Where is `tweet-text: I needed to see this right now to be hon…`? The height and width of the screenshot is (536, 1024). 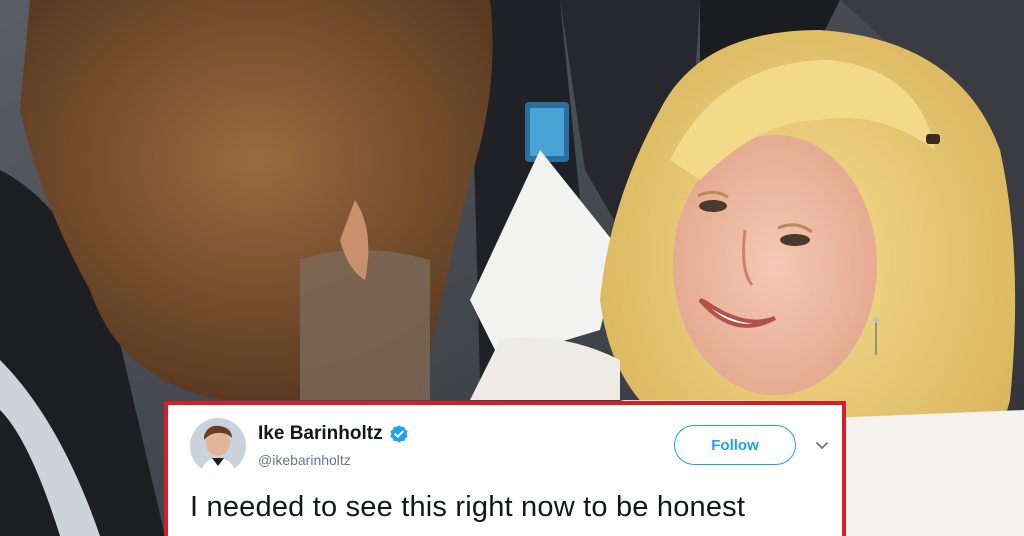 tweet-text: I needed to see this right now to be hon… is located at coordinates (468, 507).